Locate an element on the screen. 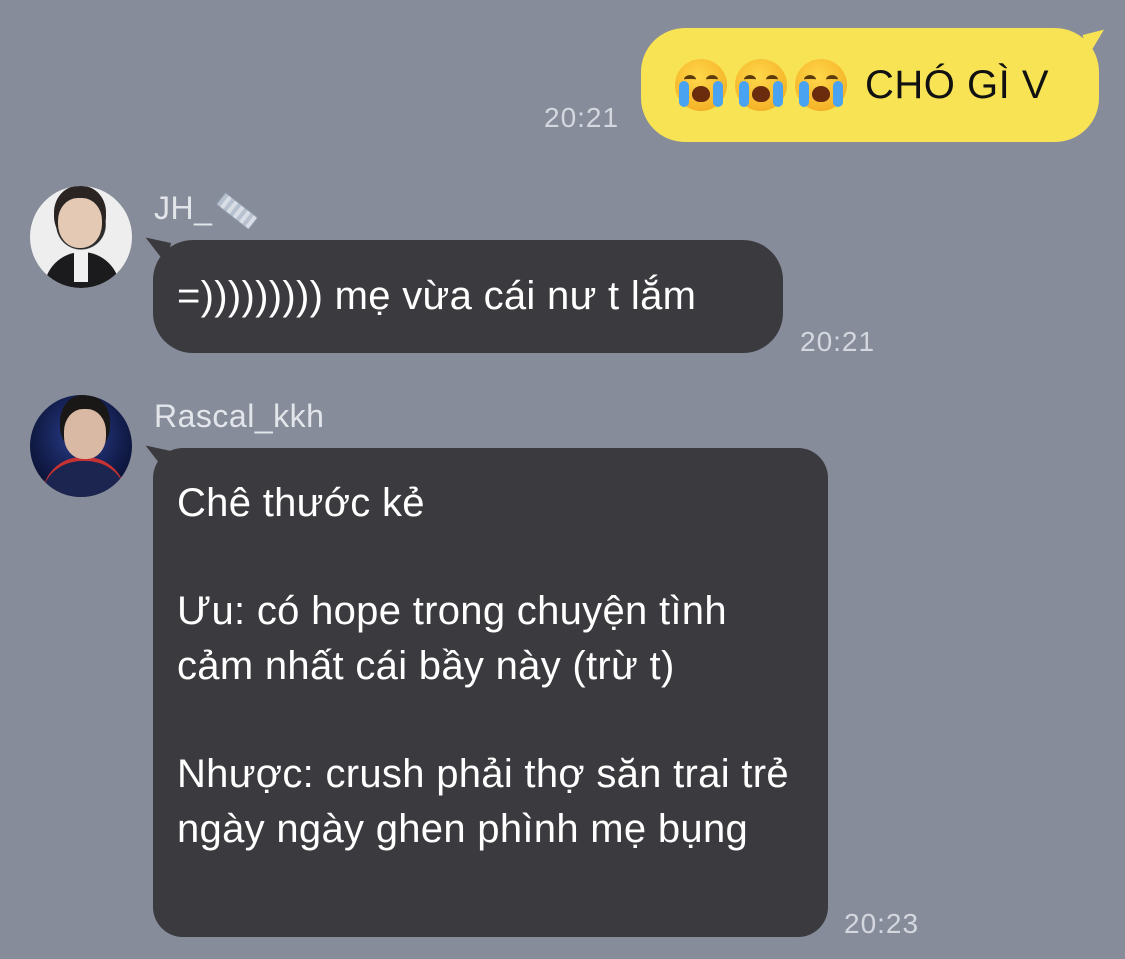  outgoing-message-bubble: CHÓ GÌ V is located at coordinates (875, 85).